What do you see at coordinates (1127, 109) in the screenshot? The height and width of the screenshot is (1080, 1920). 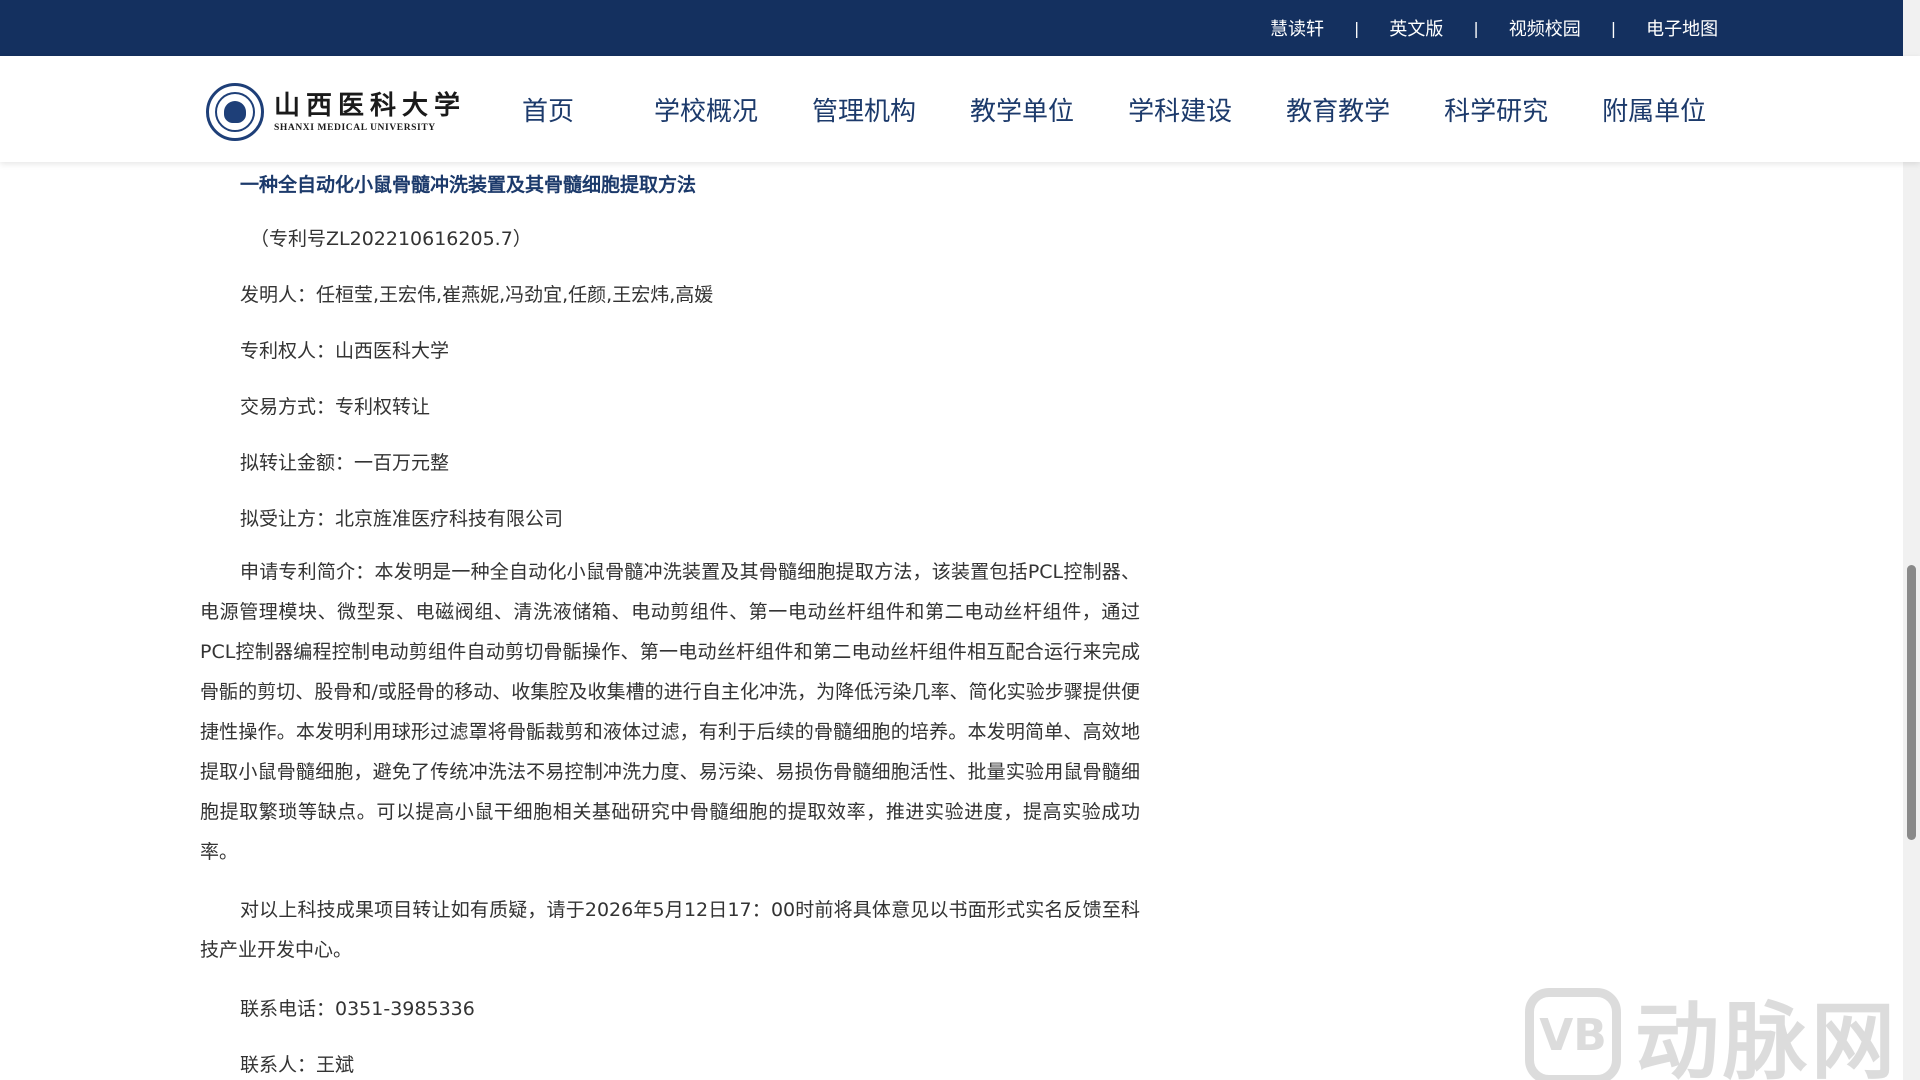 I see `main-nav: 首页 学校概况 管理机构 教学单位 学科建设 教育教学 科学研究 附属单位` at bounding box center [1127, 109].